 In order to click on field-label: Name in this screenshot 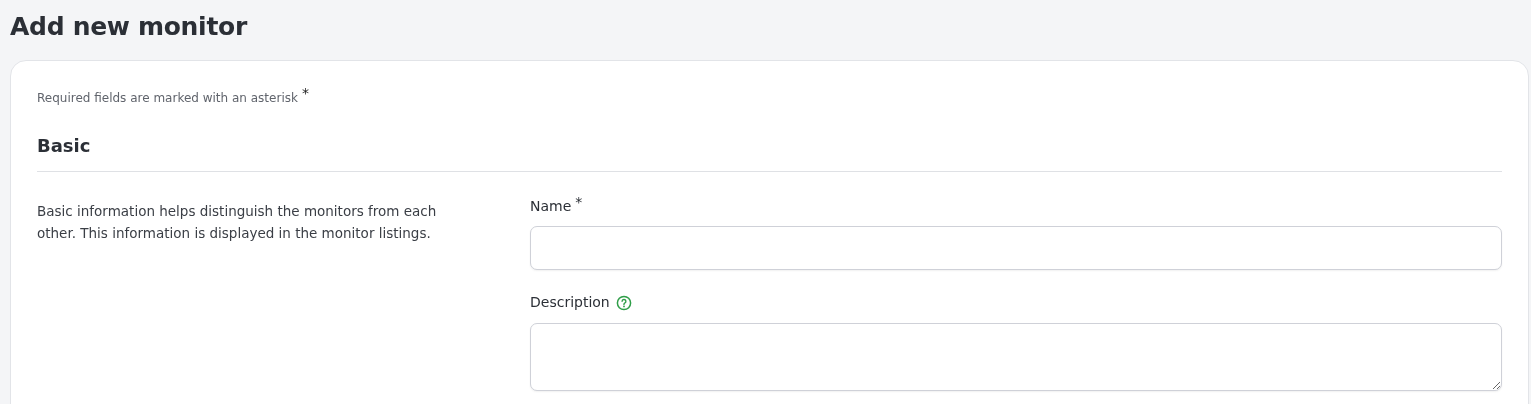, I will do `click(551, 206)`.